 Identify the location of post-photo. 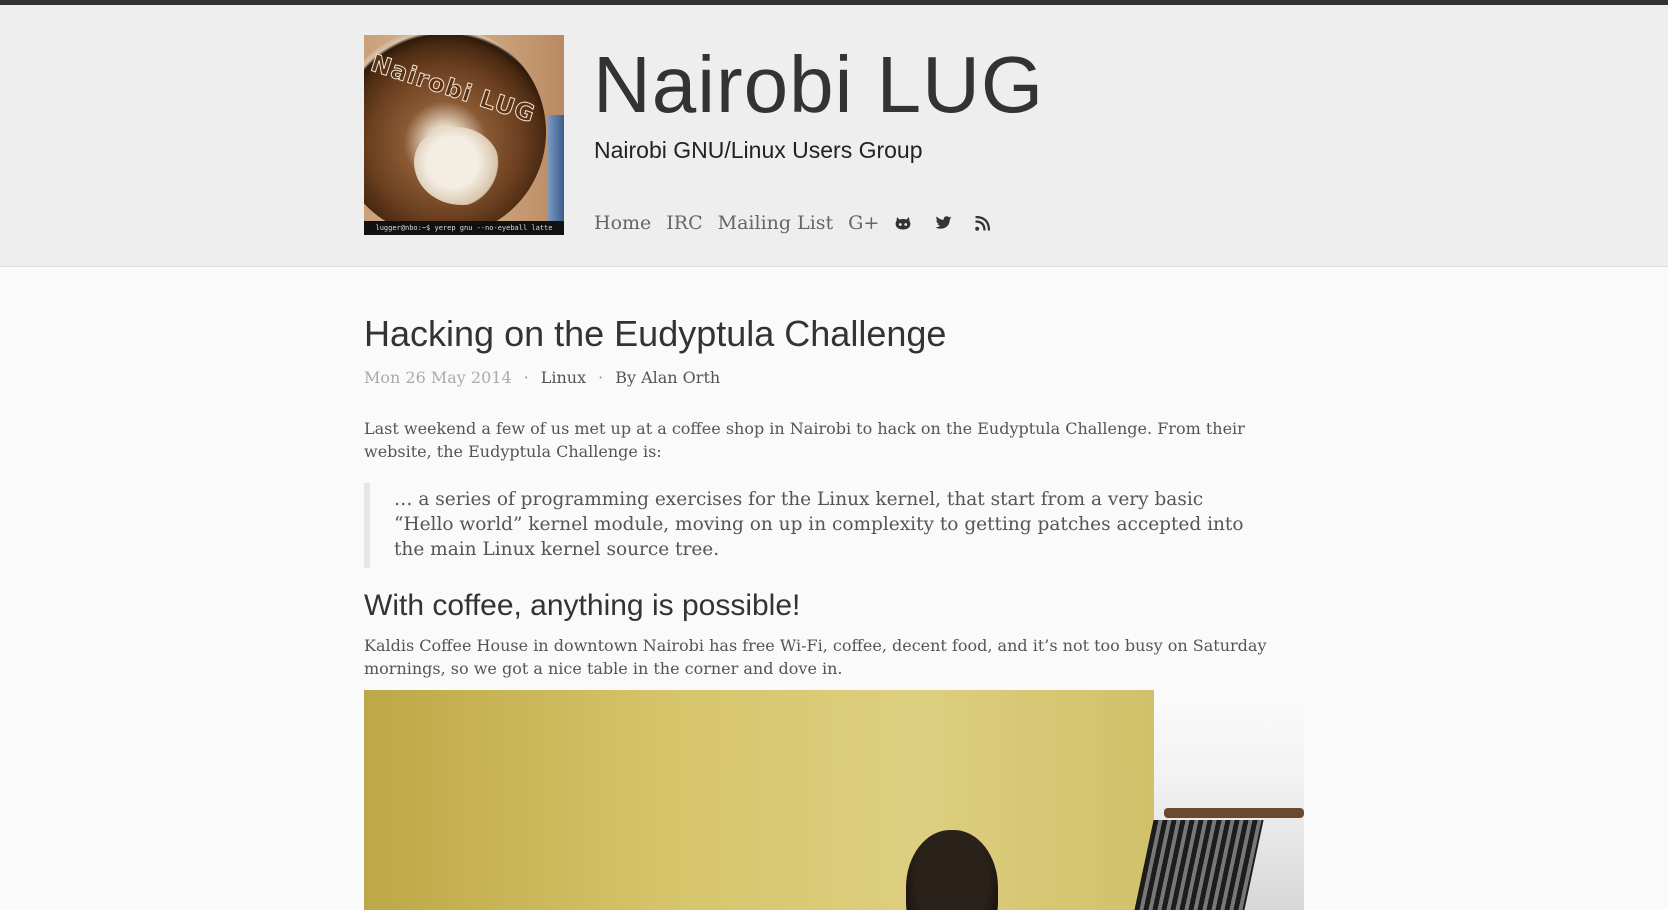
(834, 800).